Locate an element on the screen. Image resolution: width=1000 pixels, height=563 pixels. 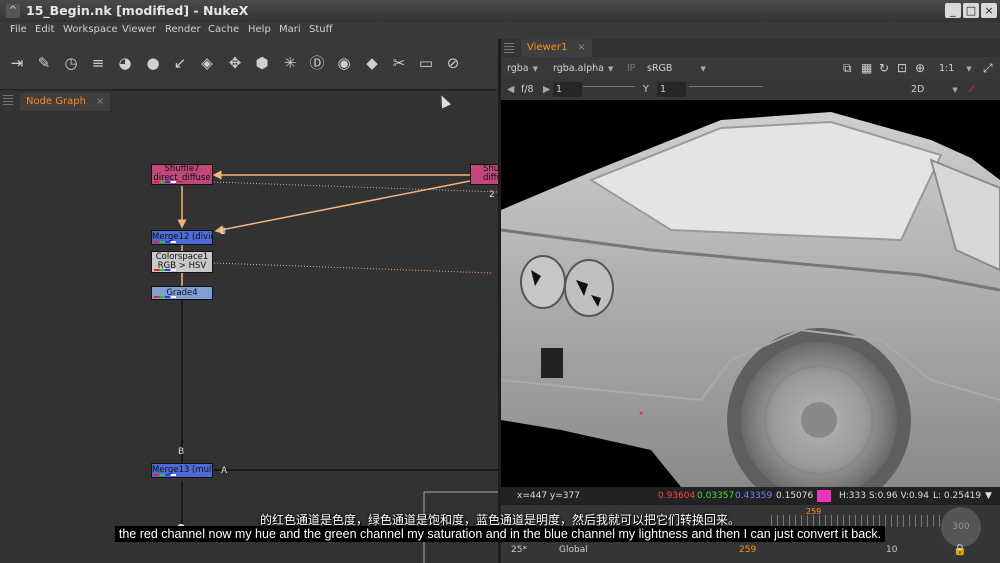
frame-field: 259 is located at coordinates (747, 550).